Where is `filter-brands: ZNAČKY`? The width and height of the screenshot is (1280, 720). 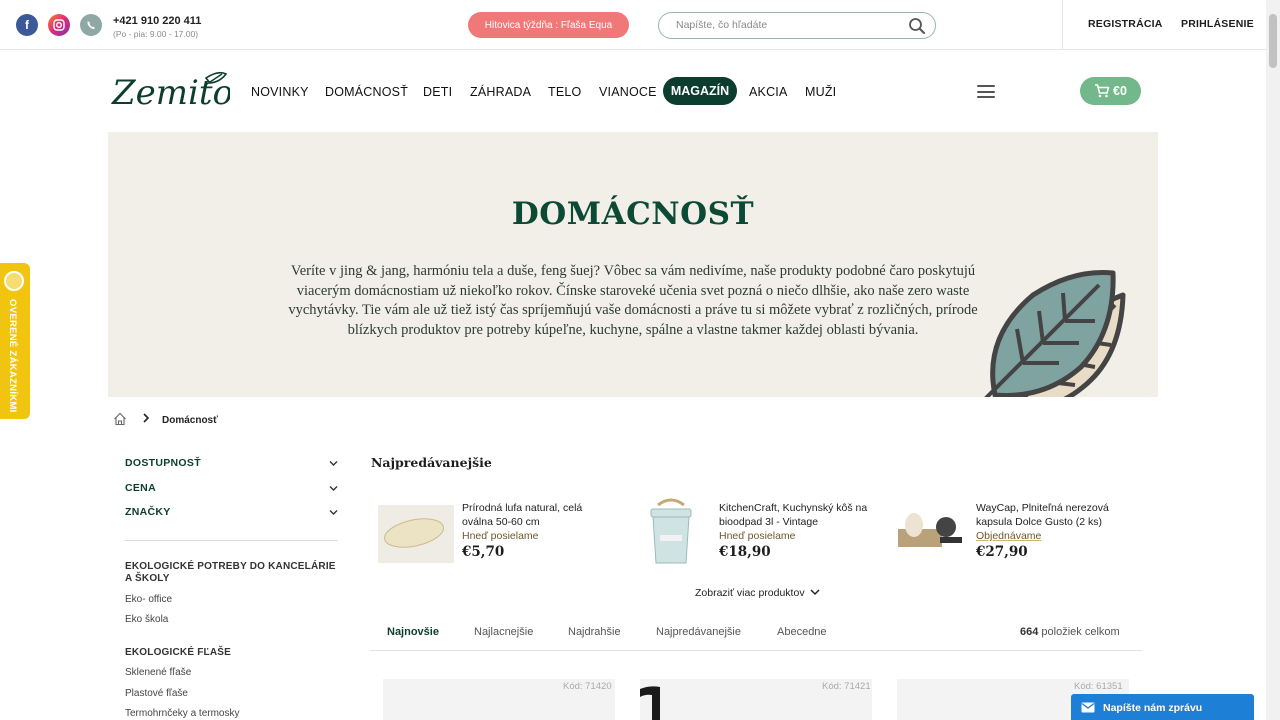 filter-brands: ZNAČKY is located at coordinates (231, 512).